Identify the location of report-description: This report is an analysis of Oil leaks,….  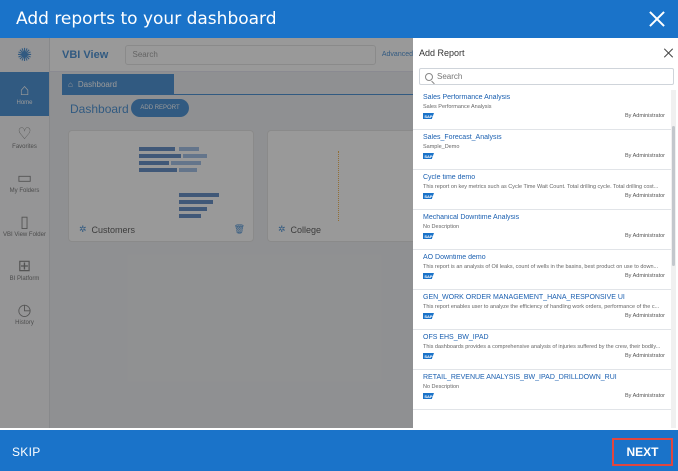
(541, 267).